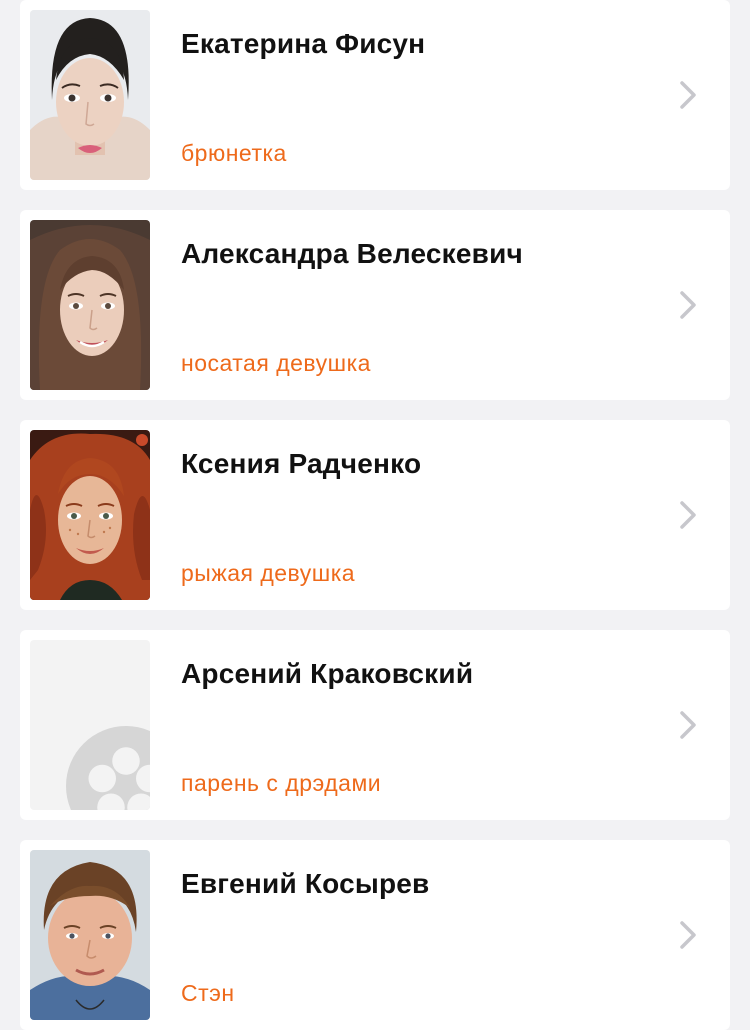  Describe the element at coordinates (301, 463) in the screenshot. I see `actor-name: Ксения Радченко` at that location.